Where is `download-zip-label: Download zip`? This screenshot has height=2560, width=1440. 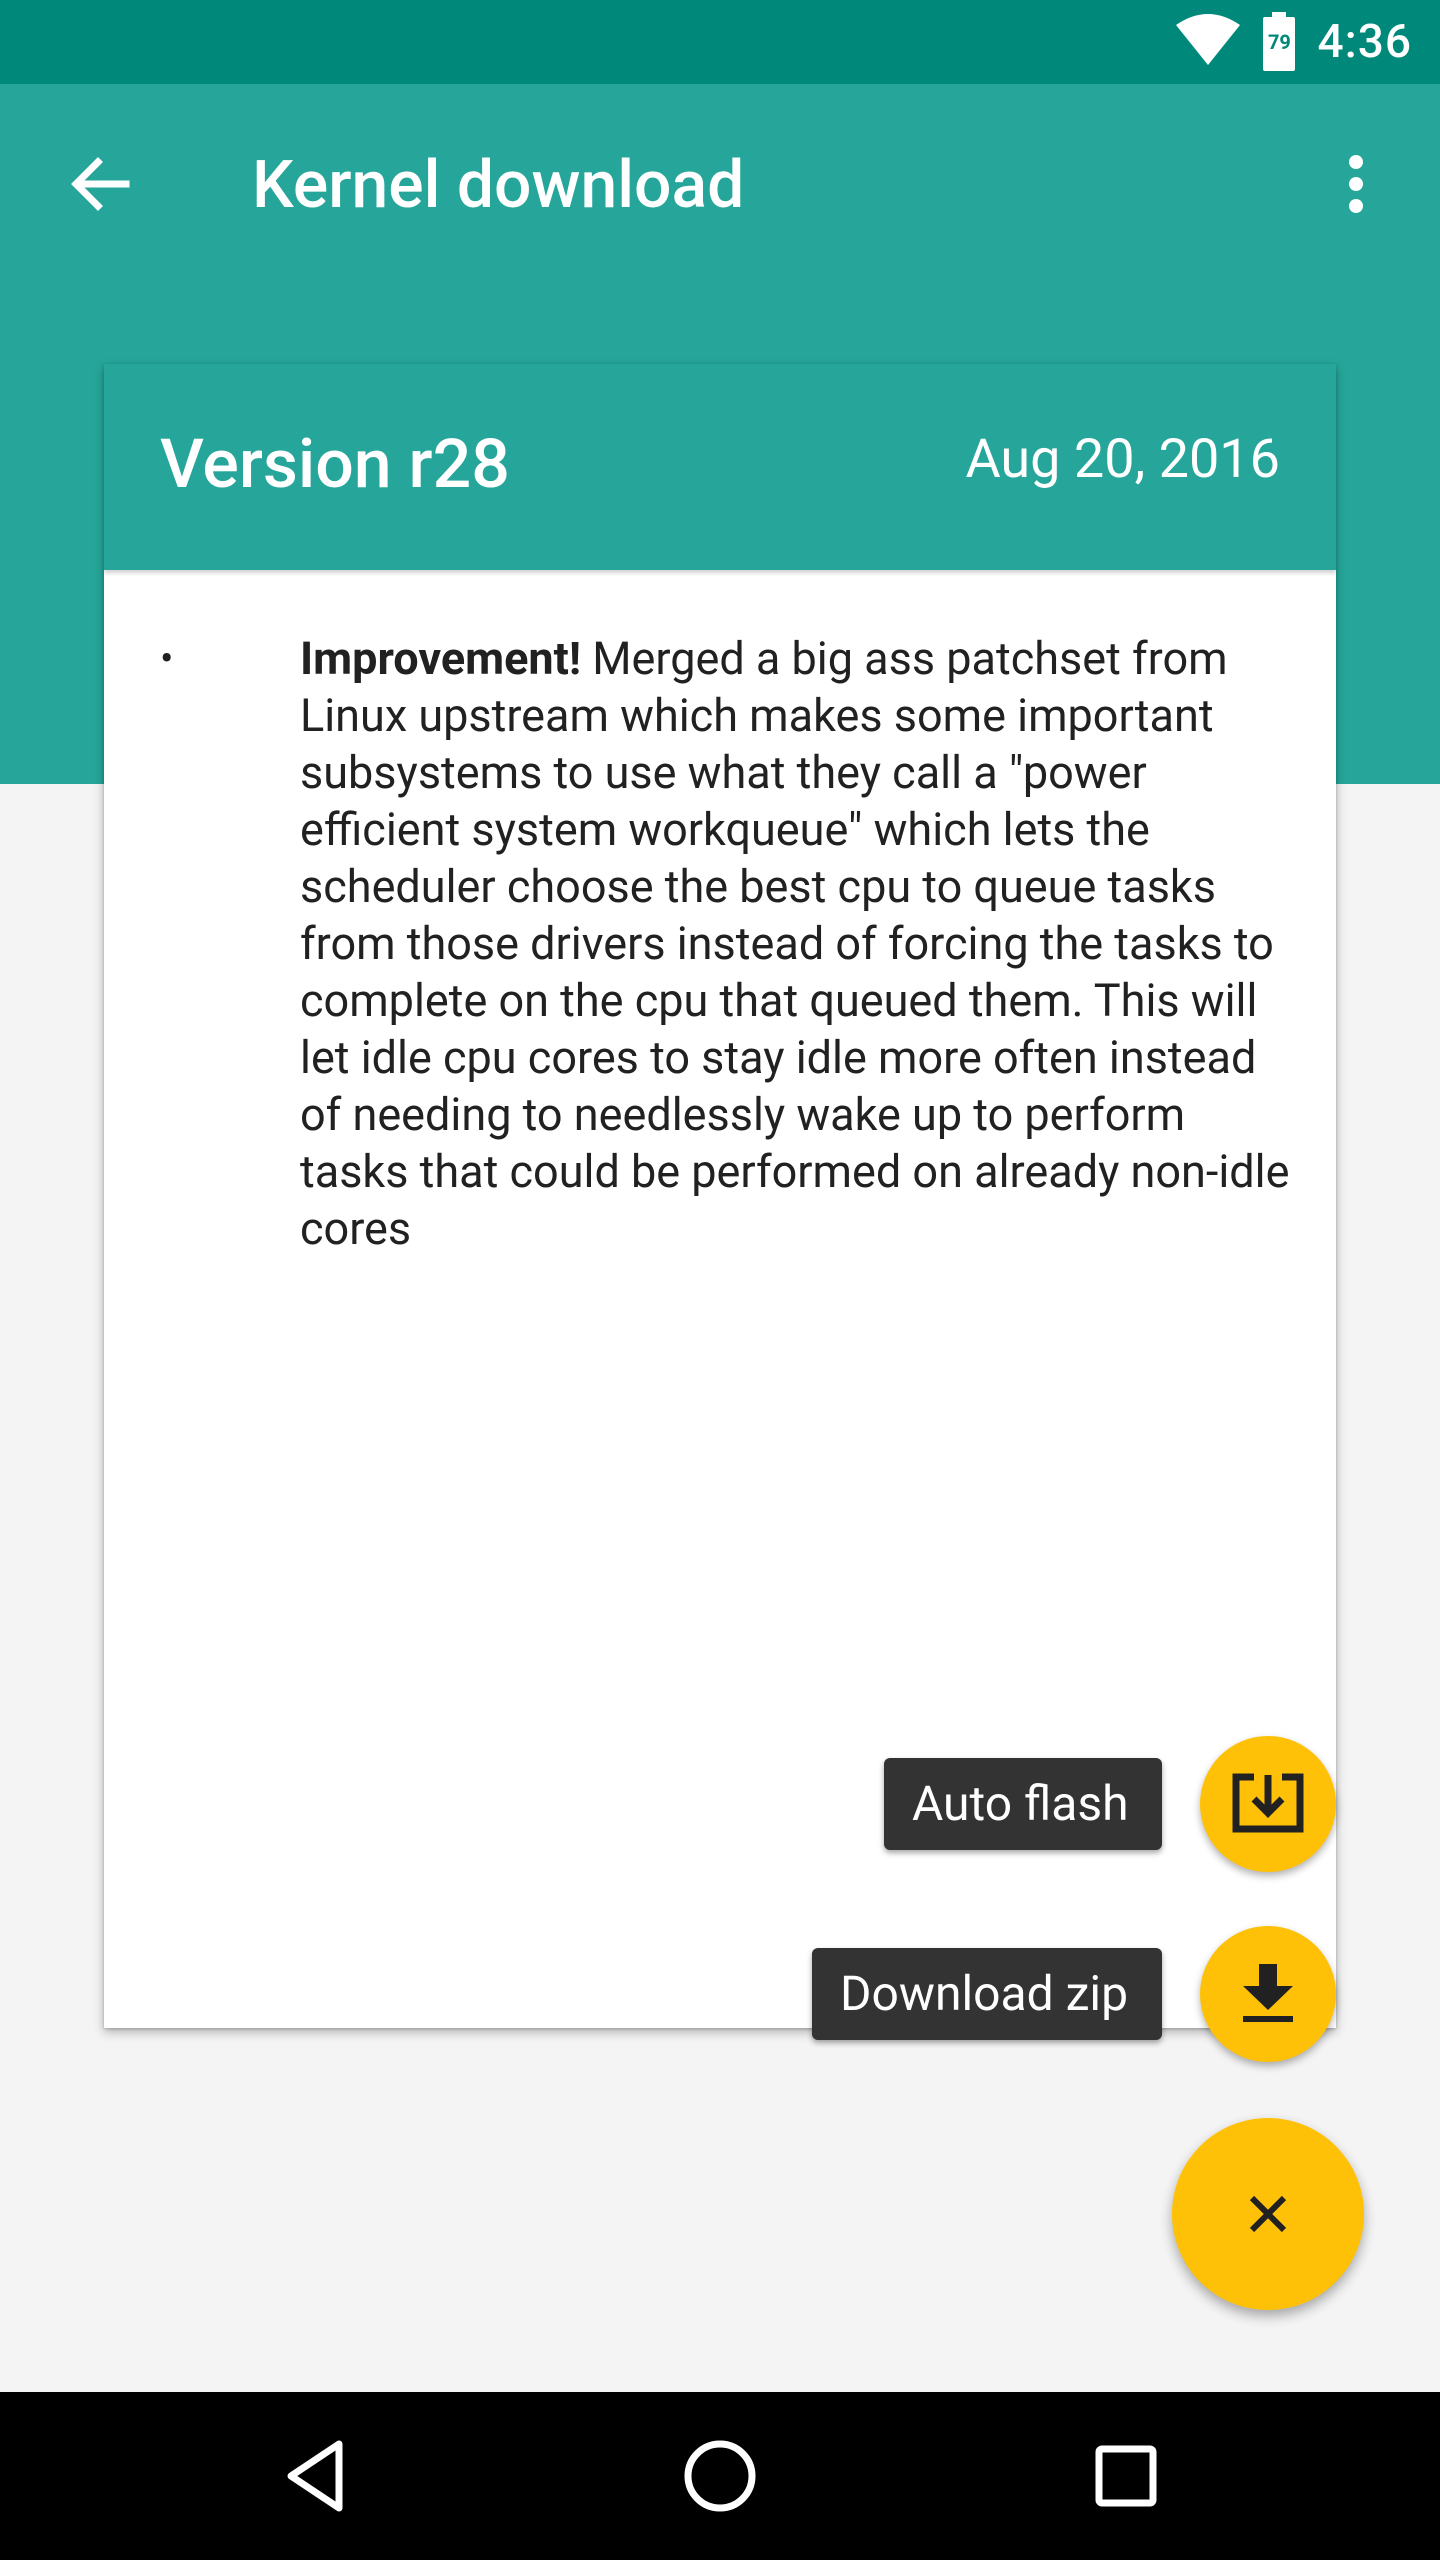 download-zip-label: Download zip is located at coordinates (987, 1994).